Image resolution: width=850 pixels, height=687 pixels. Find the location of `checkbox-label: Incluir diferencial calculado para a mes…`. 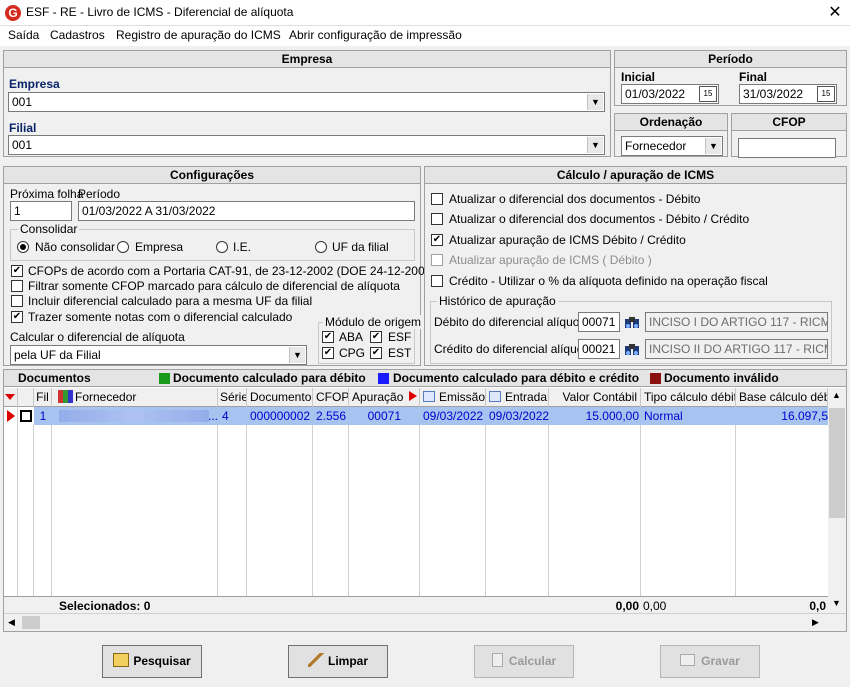

checkbox-label: Incluir diferencial calculado para a mes… is located at coordinates (170, 301).